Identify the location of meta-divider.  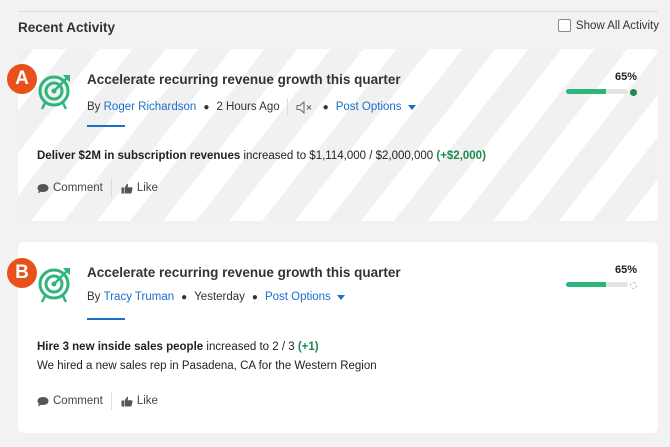
(287, 107).